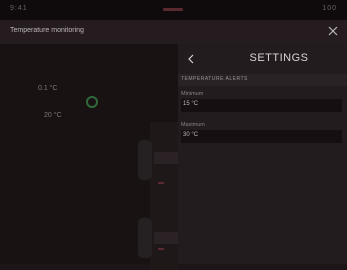  I want to click on reading-value-2: 20 °C, so click(53, 115).